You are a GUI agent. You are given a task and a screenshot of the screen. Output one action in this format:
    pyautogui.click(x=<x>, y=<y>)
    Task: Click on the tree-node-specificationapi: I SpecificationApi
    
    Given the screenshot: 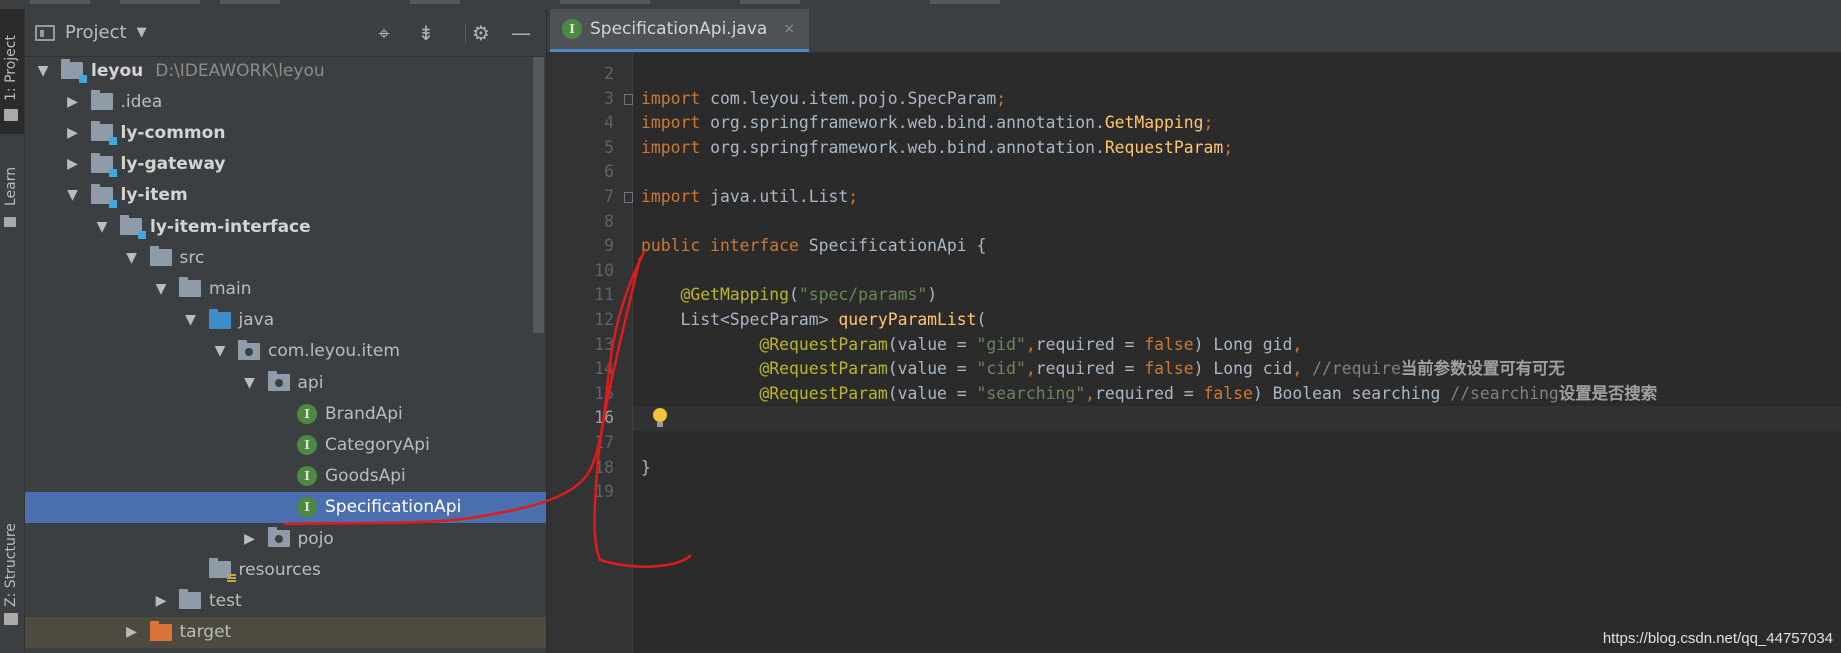 What is the action you would take?
    pyautogui.click(x=285, y=507)
    